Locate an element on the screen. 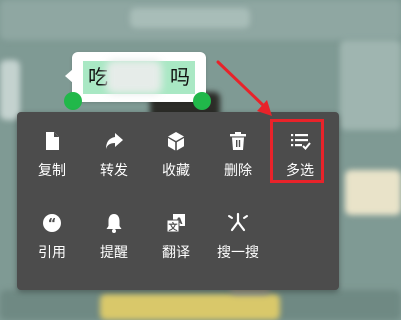 This screenshot has height=320, width=401. menu-item-delete: 删除 is located at coordinates (238, 155).